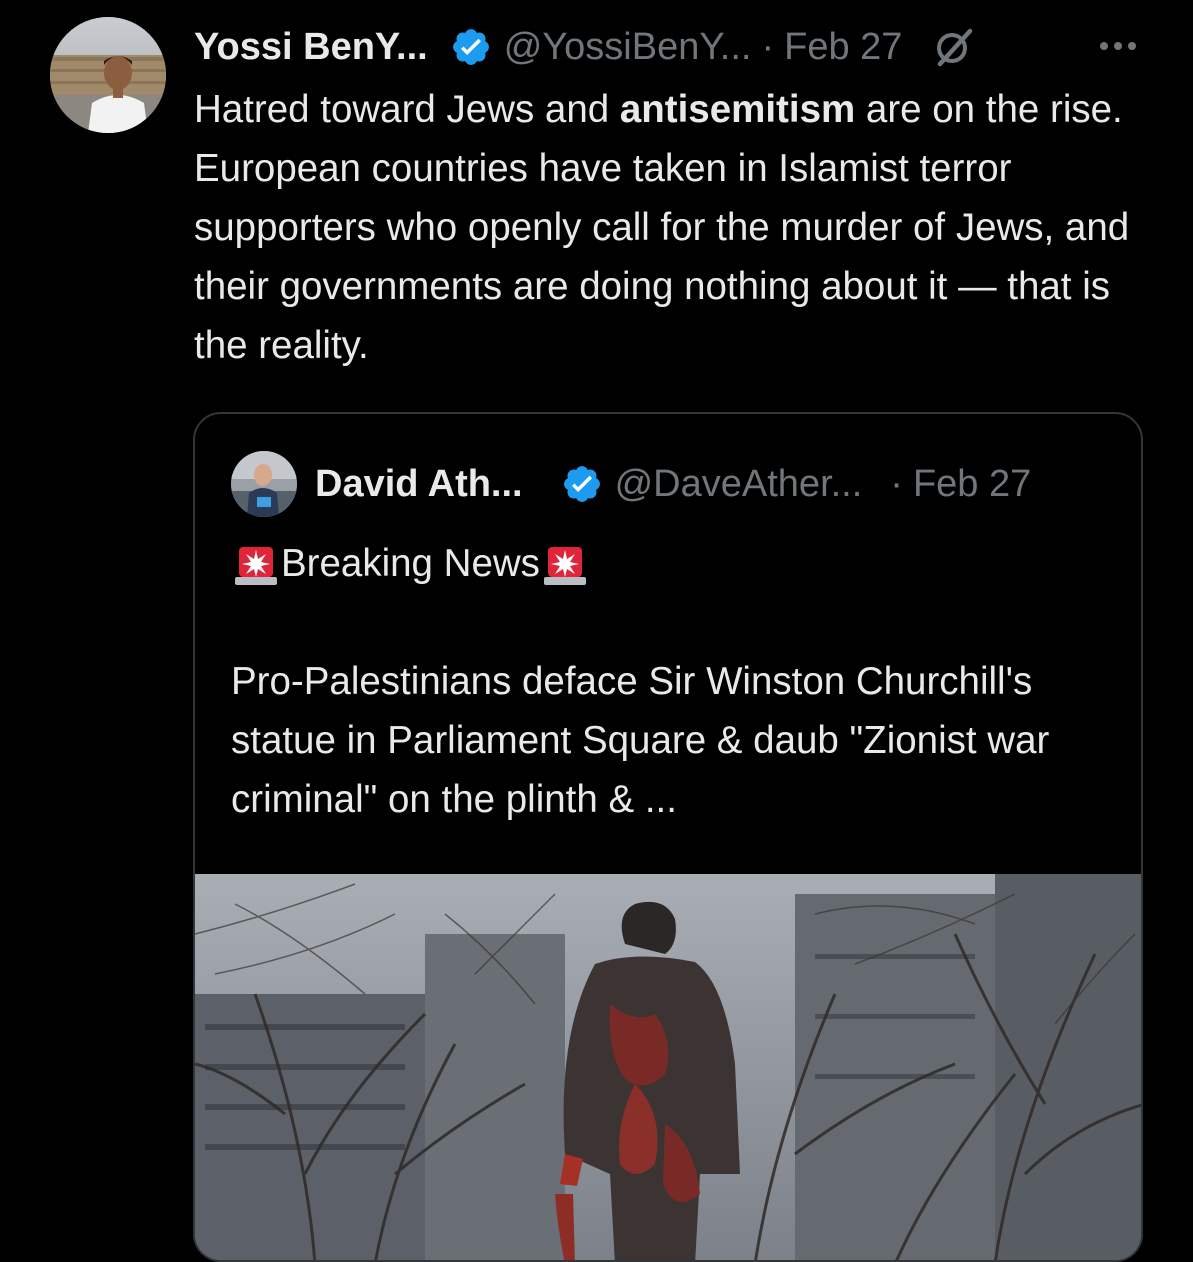 The width and height of the screenshot is (1193, 1262). What do you see at coordinates (108, 75) in the screenshot?
I see `author-avatar` at bounding box center [108, 75].